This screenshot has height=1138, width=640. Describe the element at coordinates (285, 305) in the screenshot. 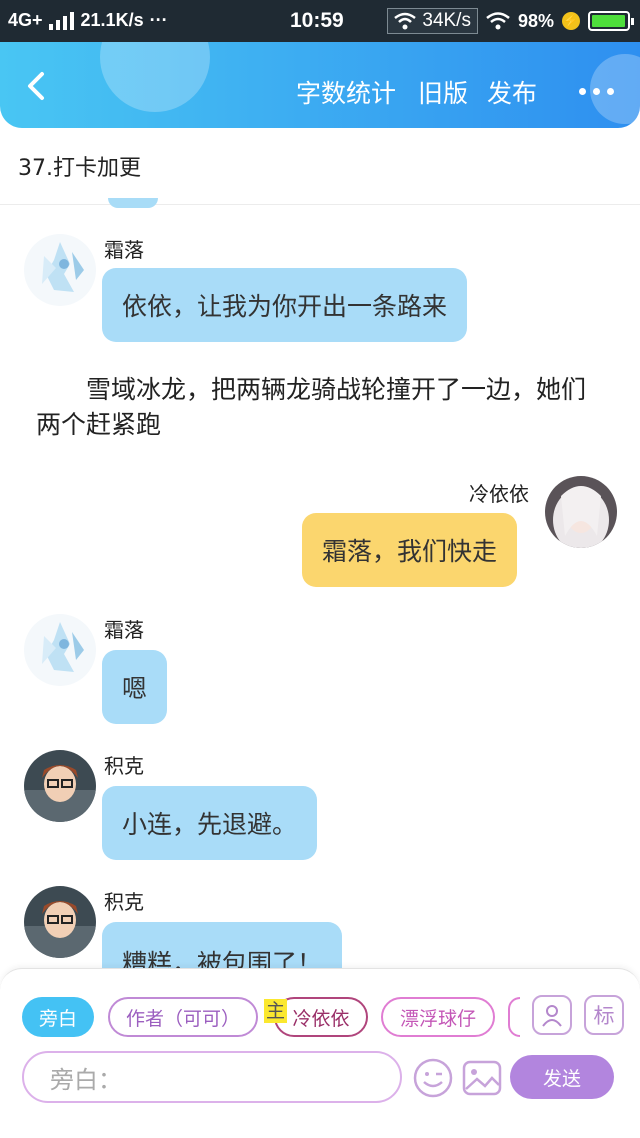

I see `message-bubble: 依依，让我为你开出一条路来` at that location.